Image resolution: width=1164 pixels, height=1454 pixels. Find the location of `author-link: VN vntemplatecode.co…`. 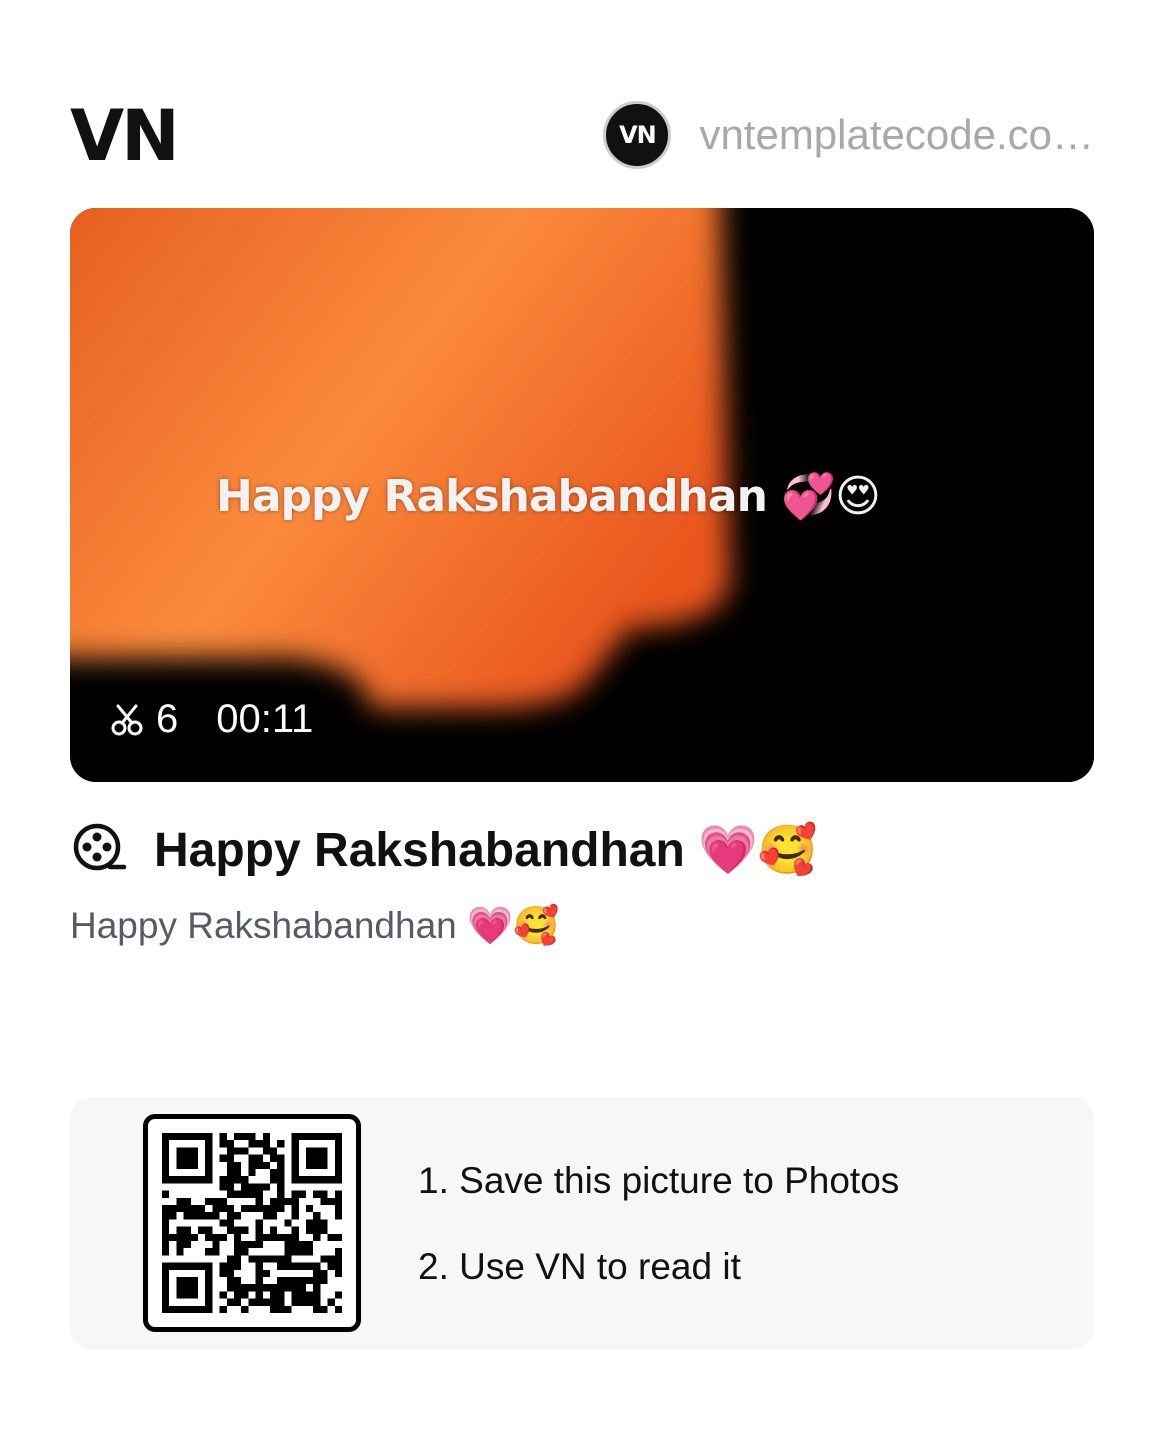

author-link: VN vntemplatecode.co… is located at coordinates (848, 135).